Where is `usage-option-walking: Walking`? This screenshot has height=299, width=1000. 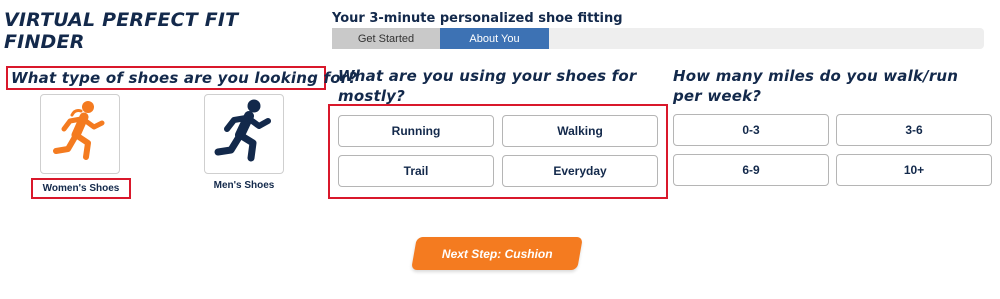
usage-option-walking: Walking is located at coordinates (580, 131).